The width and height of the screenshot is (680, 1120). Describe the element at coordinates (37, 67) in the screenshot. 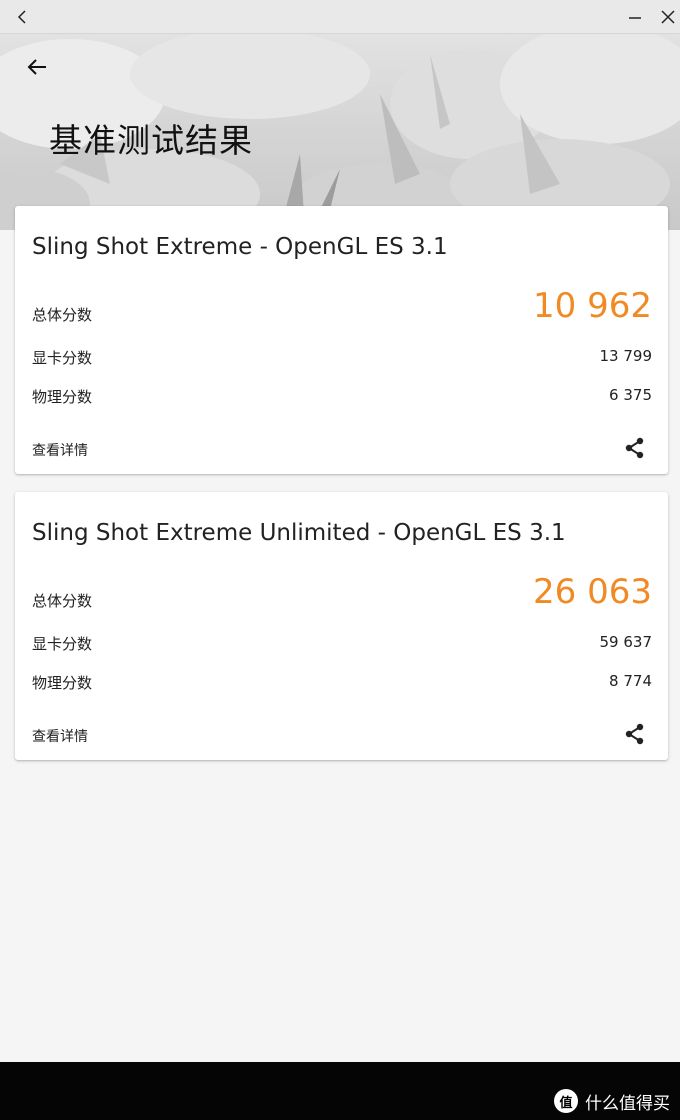

I see `back-arrow-icon` at that location.